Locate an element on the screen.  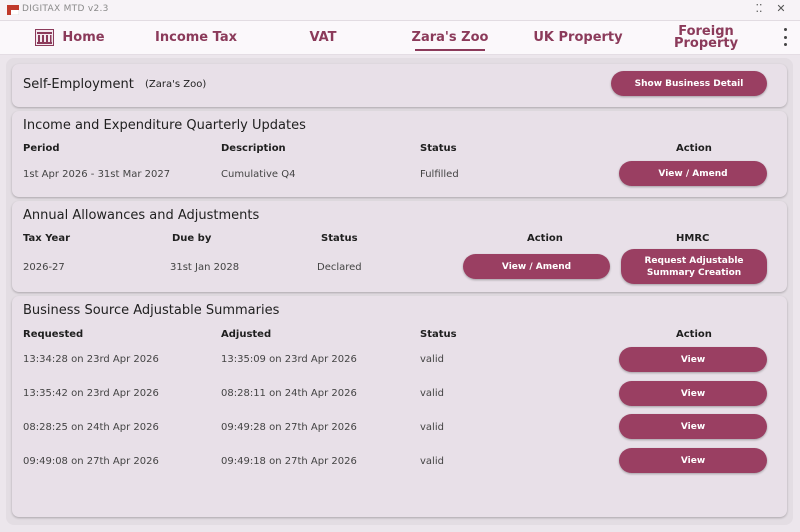
tab-income-tax-label: Income Tax is located at coordinates (196, 37).